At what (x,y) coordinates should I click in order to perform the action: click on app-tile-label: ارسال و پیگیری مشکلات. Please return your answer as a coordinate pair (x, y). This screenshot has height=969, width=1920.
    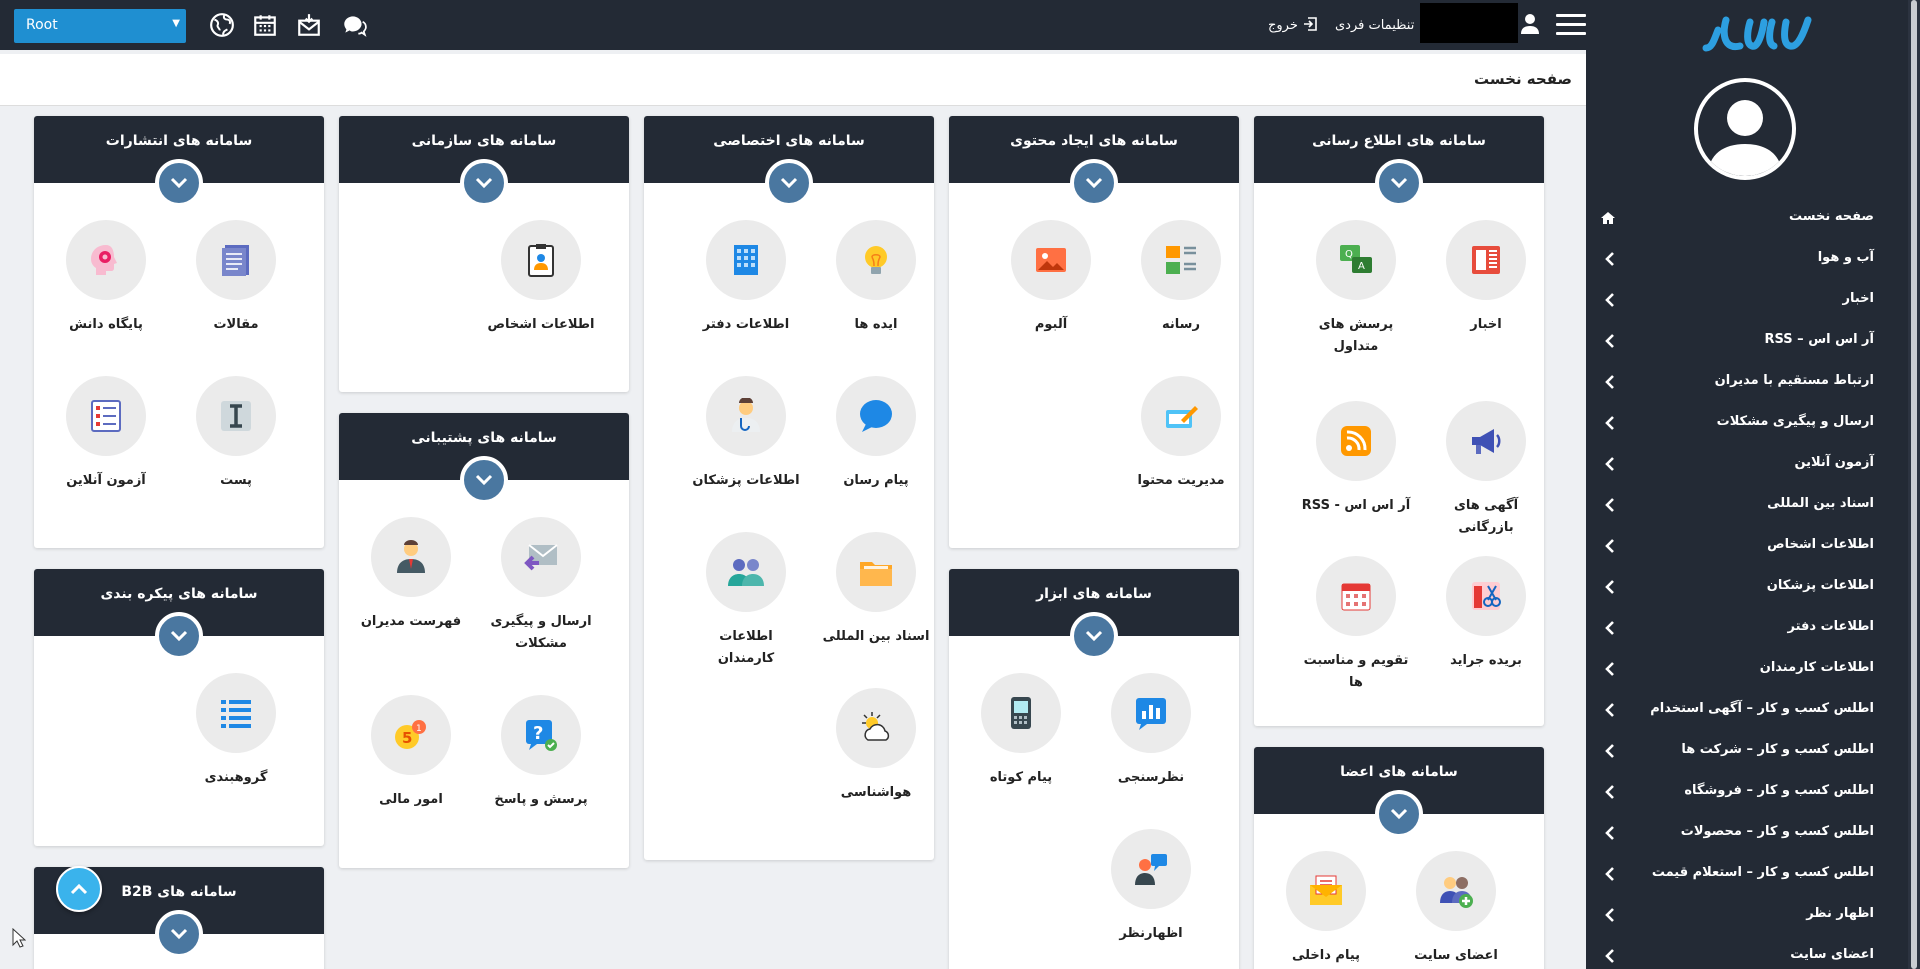
    Looking at the image, I should click on (541, 633).